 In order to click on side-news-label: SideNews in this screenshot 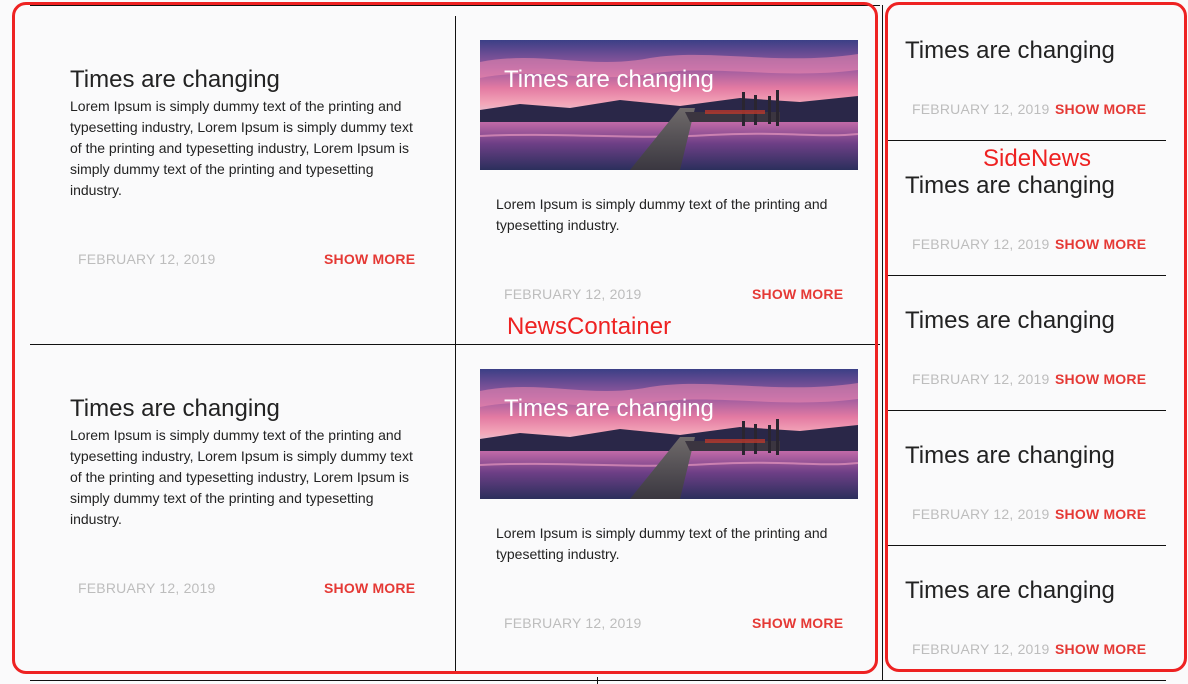, I will do `click(1037, 158)`.